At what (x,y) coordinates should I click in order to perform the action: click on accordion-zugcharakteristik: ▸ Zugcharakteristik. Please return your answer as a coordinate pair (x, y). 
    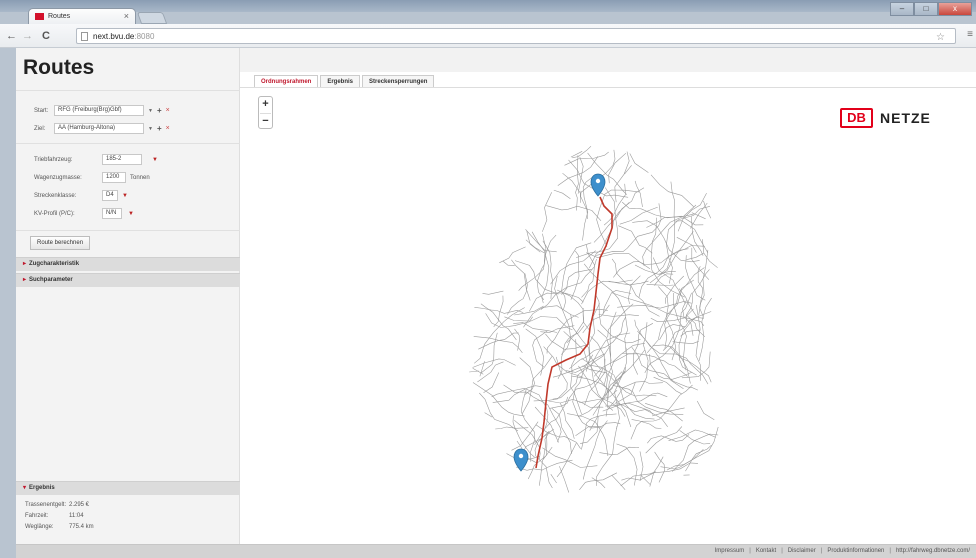
    Looking at the image, I should click on (128, 264).